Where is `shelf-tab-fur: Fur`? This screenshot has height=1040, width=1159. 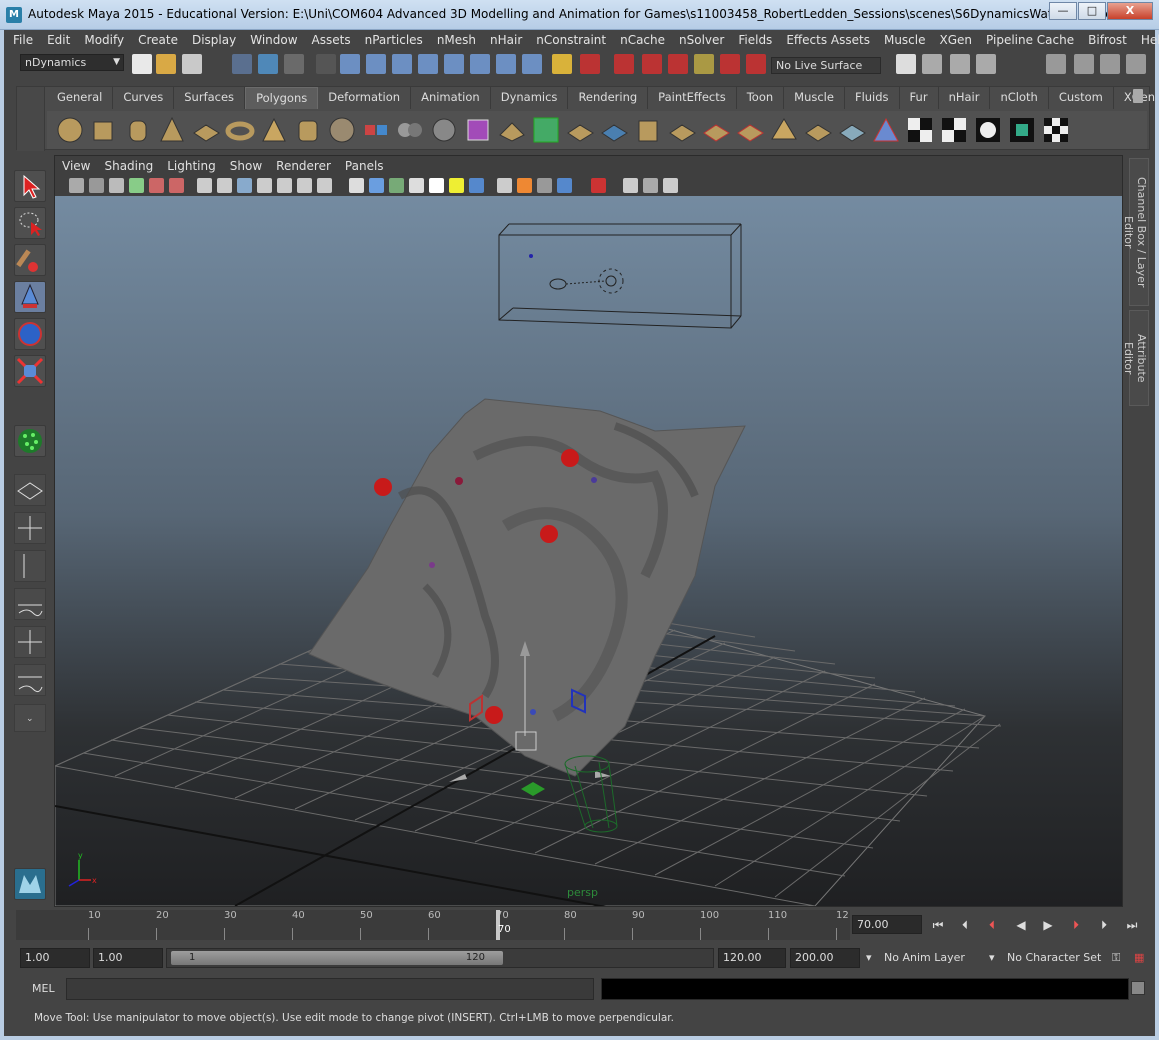 shelf-tab-fur: Fur is located at coordinates (919, 98).